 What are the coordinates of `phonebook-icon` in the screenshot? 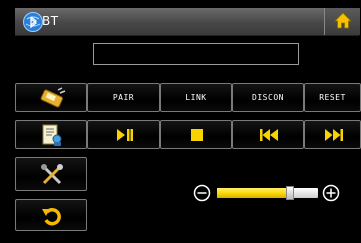 It's located at (52, 135).